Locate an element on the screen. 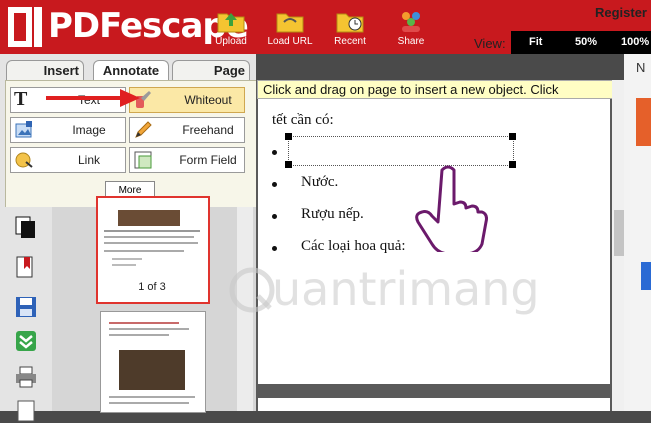 This screenshot has width=651, height=423. watermark-text: uantrimang is located at coordinates (406, 289).